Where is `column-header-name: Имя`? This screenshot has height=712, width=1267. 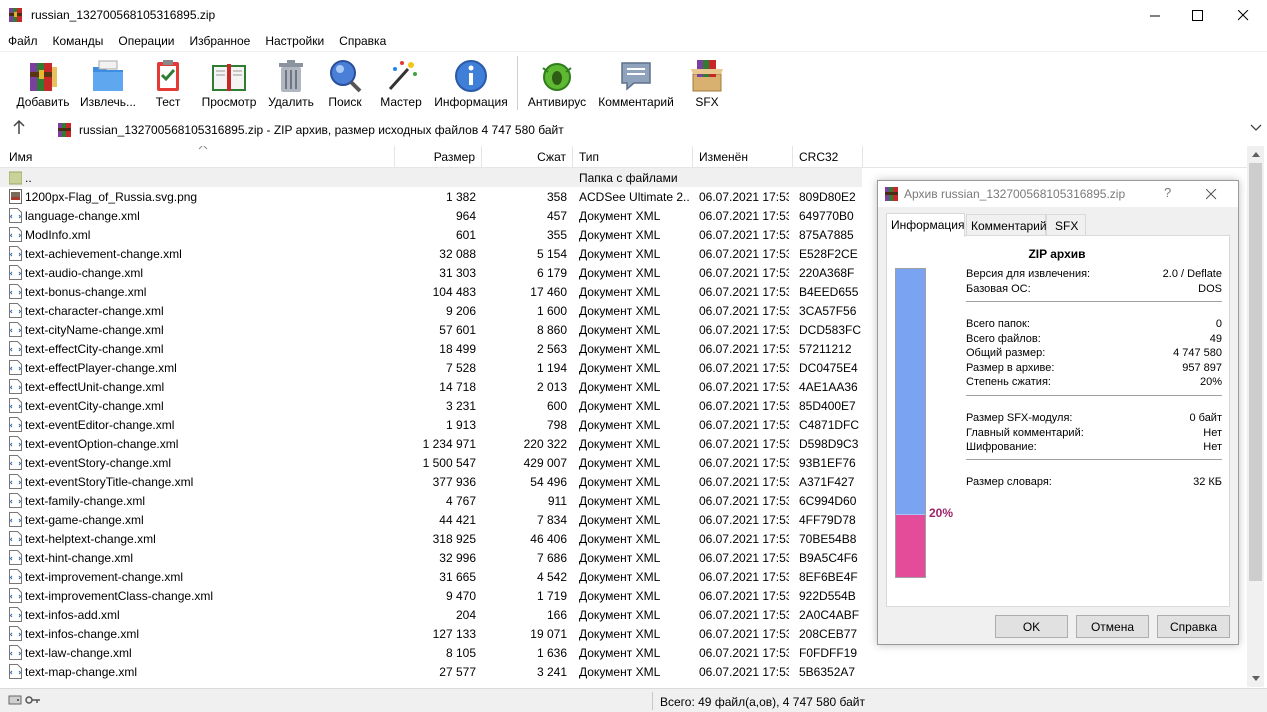
column-header-name: Имя is located at coordinates (199, 157).